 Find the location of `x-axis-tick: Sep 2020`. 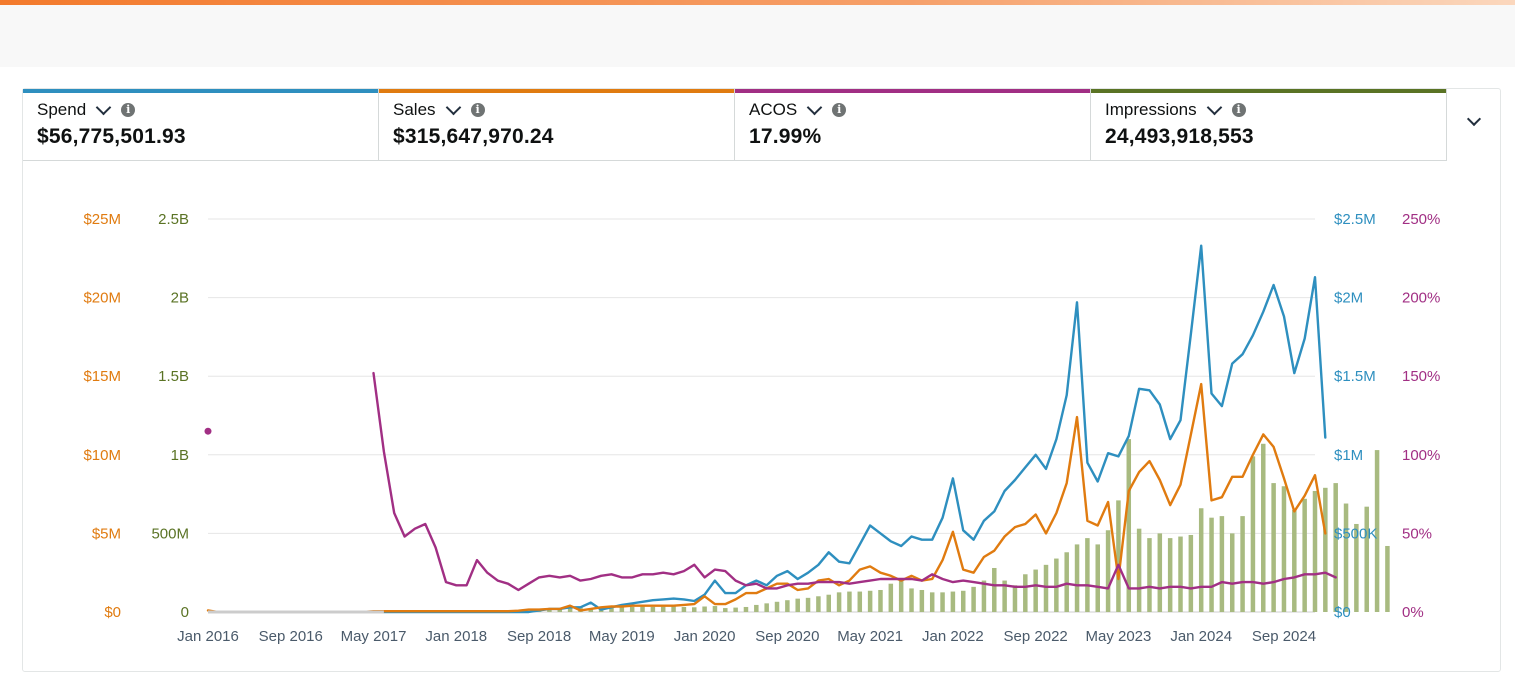

x-axis-tick: Sep 2020 is located at coordinates (787, 636).